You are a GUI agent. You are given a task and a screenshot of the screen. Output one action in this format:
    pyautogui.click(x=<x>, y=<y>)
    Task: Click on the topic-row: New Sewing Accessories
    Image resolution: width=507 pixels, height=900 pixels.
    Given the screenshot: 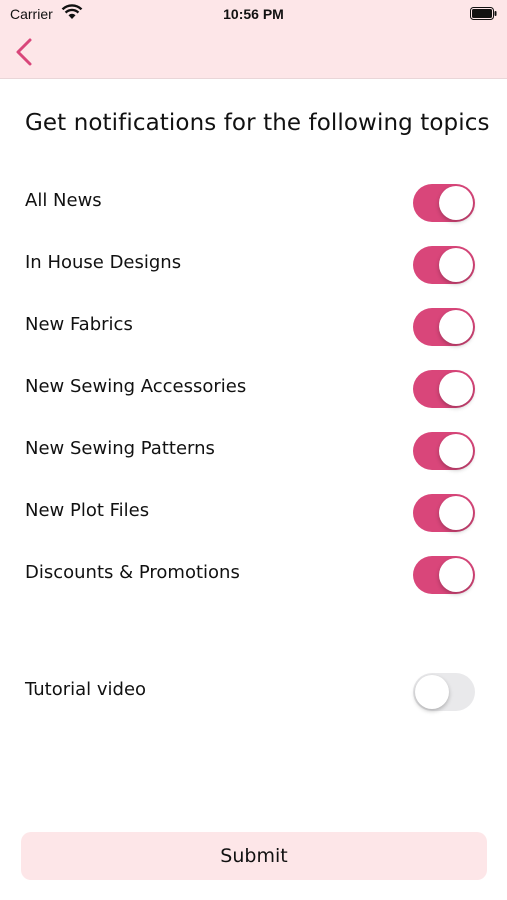 What is the action you would take?
    pyautogui.click(x=253, y=390)
    